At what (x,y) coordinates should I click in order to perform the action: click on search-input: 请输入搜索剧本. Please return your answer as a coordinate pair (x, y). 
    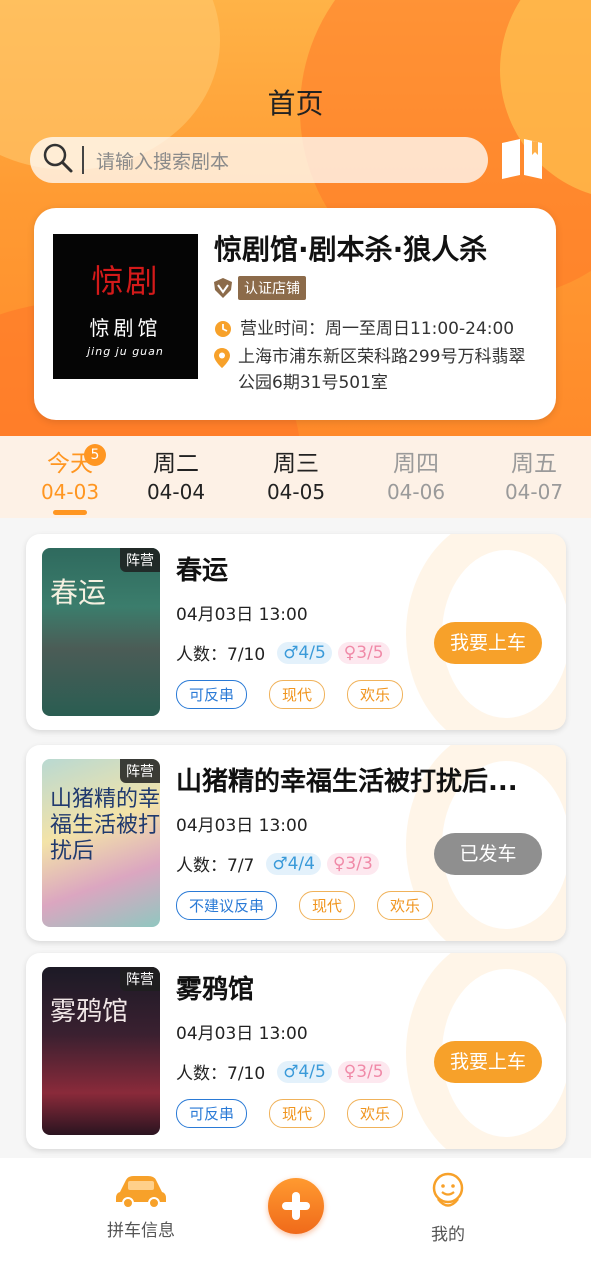
    Looking at the image, I should click on (162, 160).